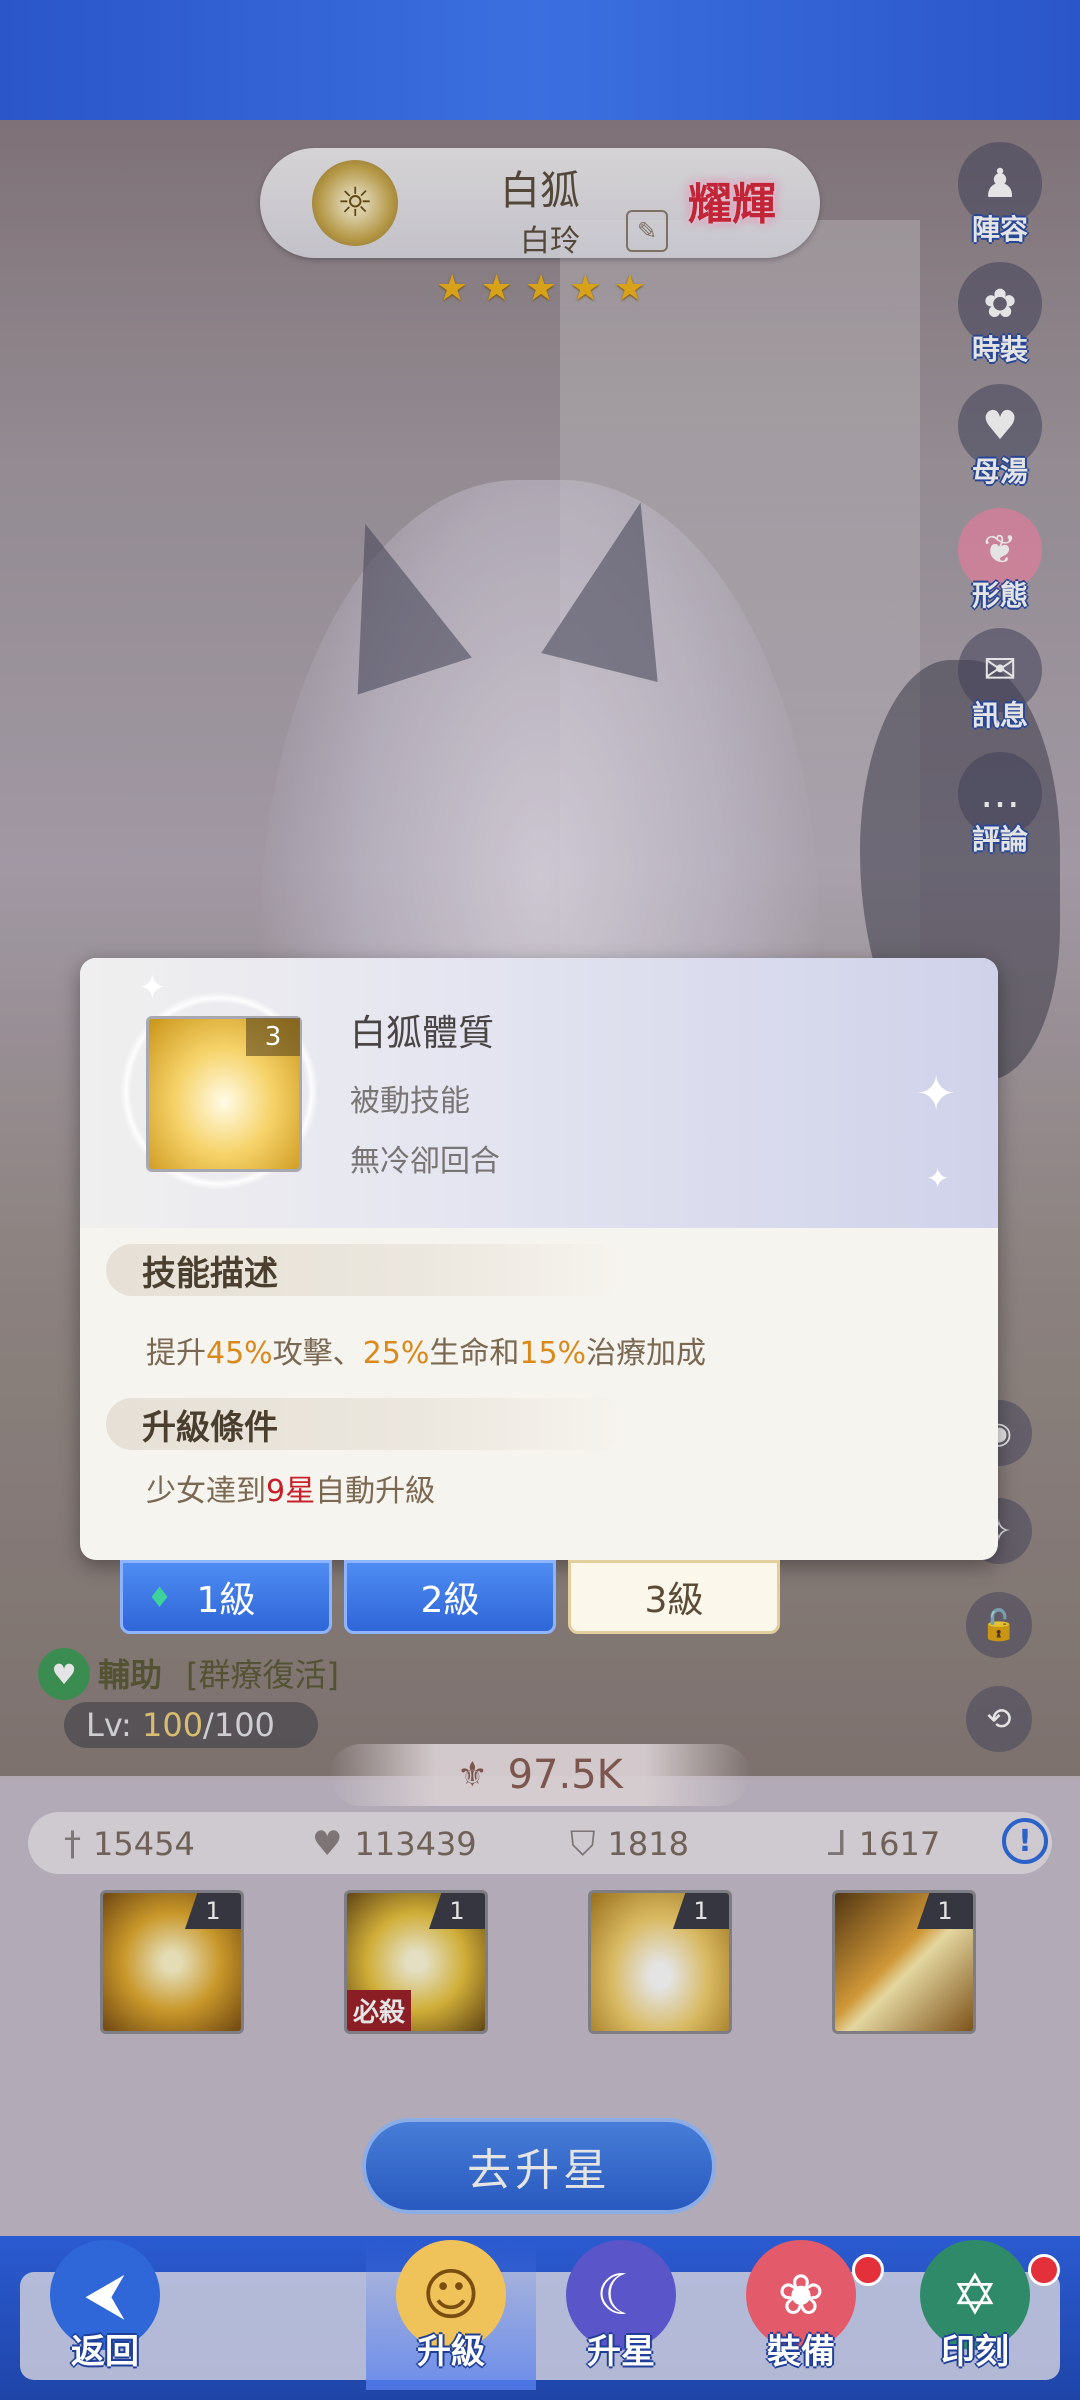  I want to click on cond-value: 9星, so click(291, 1491).